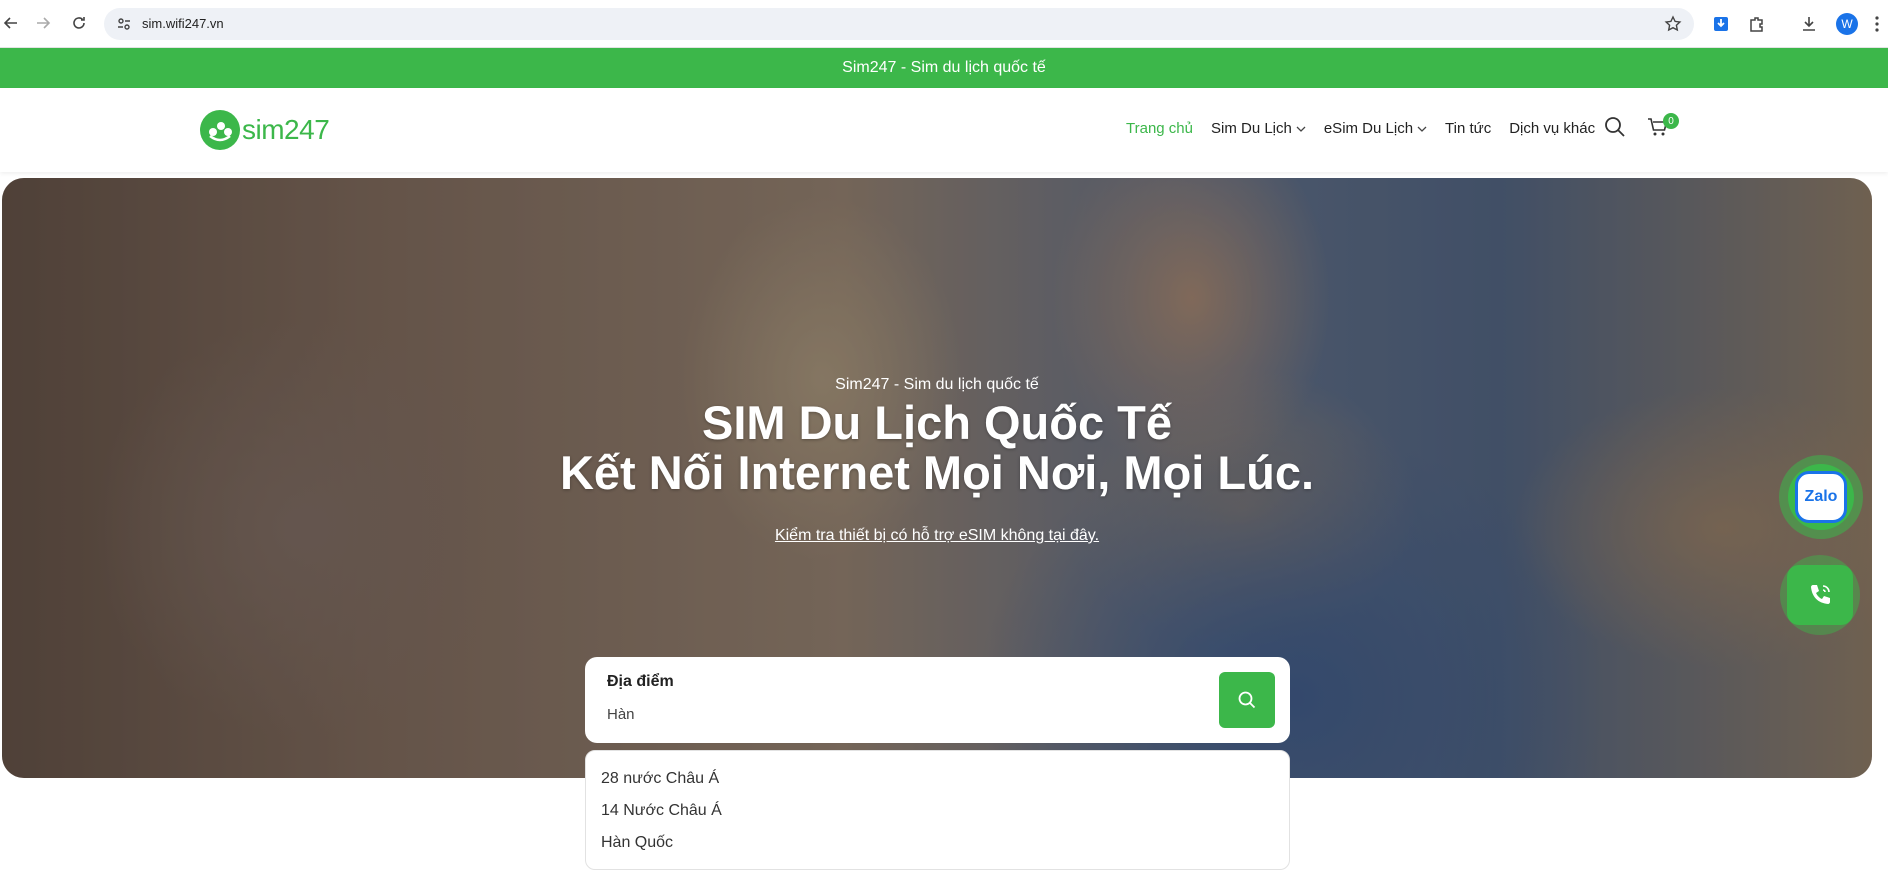 This screenshot has height=881, width=1888. Describe the element at coordinates (937, 700) in the screenshot. I see `destination-search-box: Địa điểm` at that location.